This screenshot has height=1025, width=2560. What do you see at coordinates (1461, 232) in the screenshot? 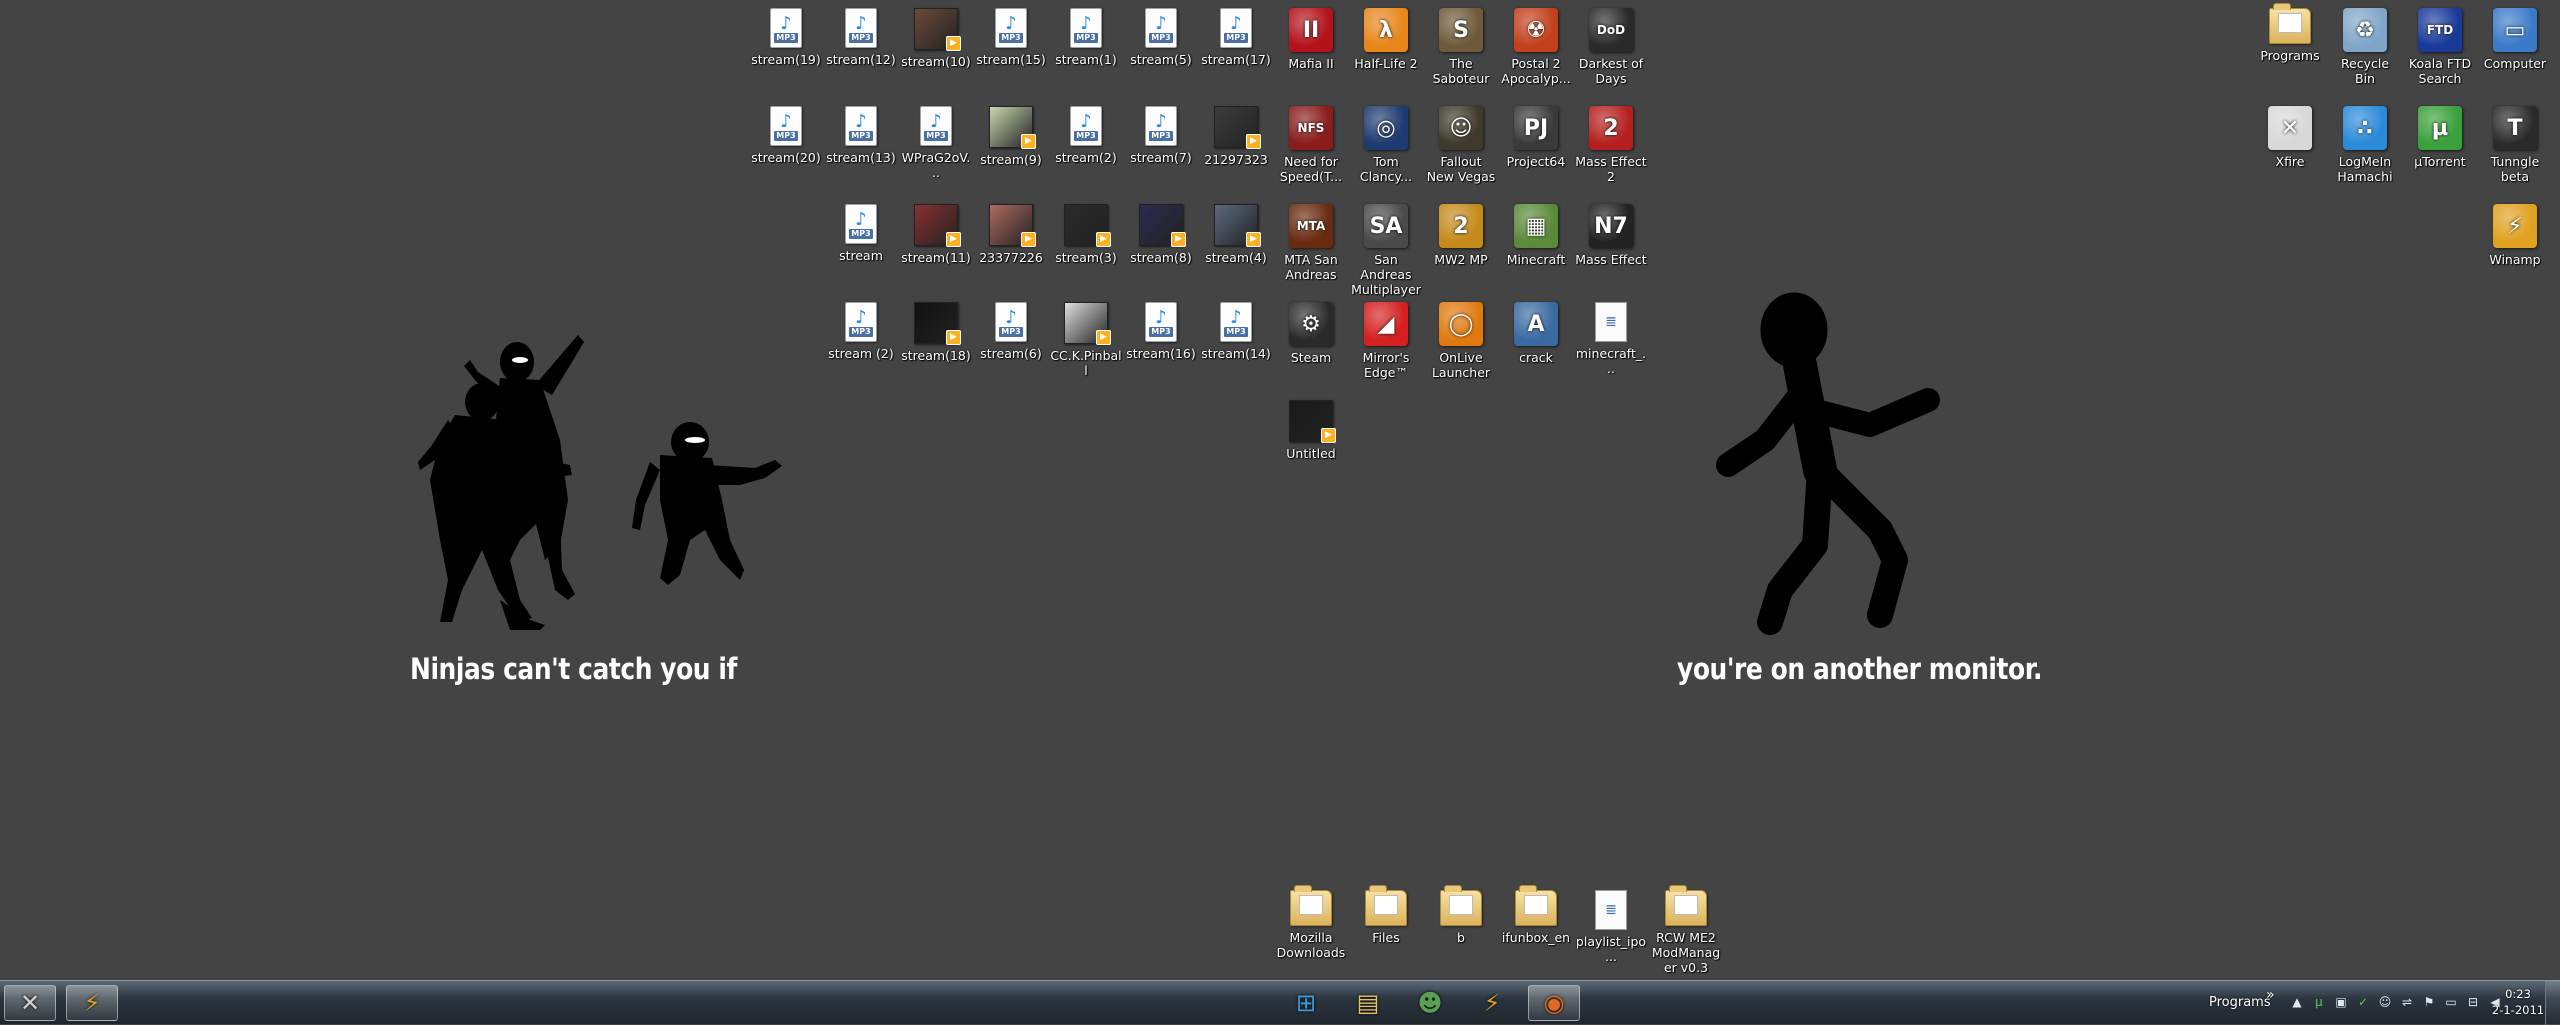
I see `desktop-icon-mw2-mp: 2 MW2 MP` at bounding box center [1461, 232].